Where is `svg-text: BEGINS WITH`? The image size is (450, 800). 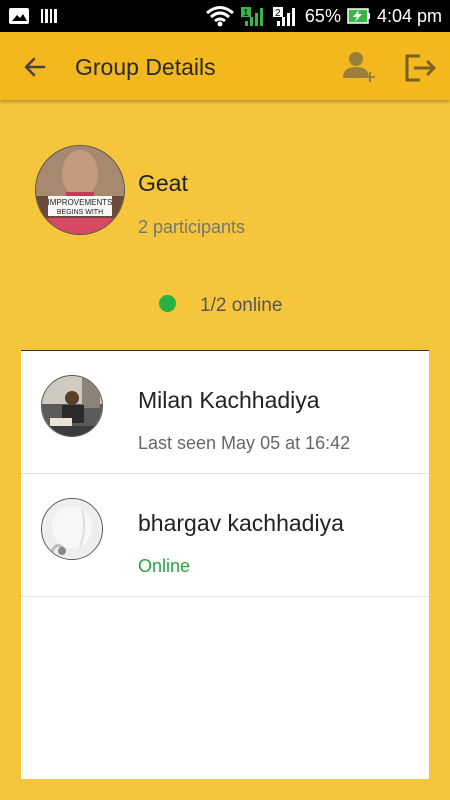
svg-text: BEGINS WITH is located at coordinates (80, 212).